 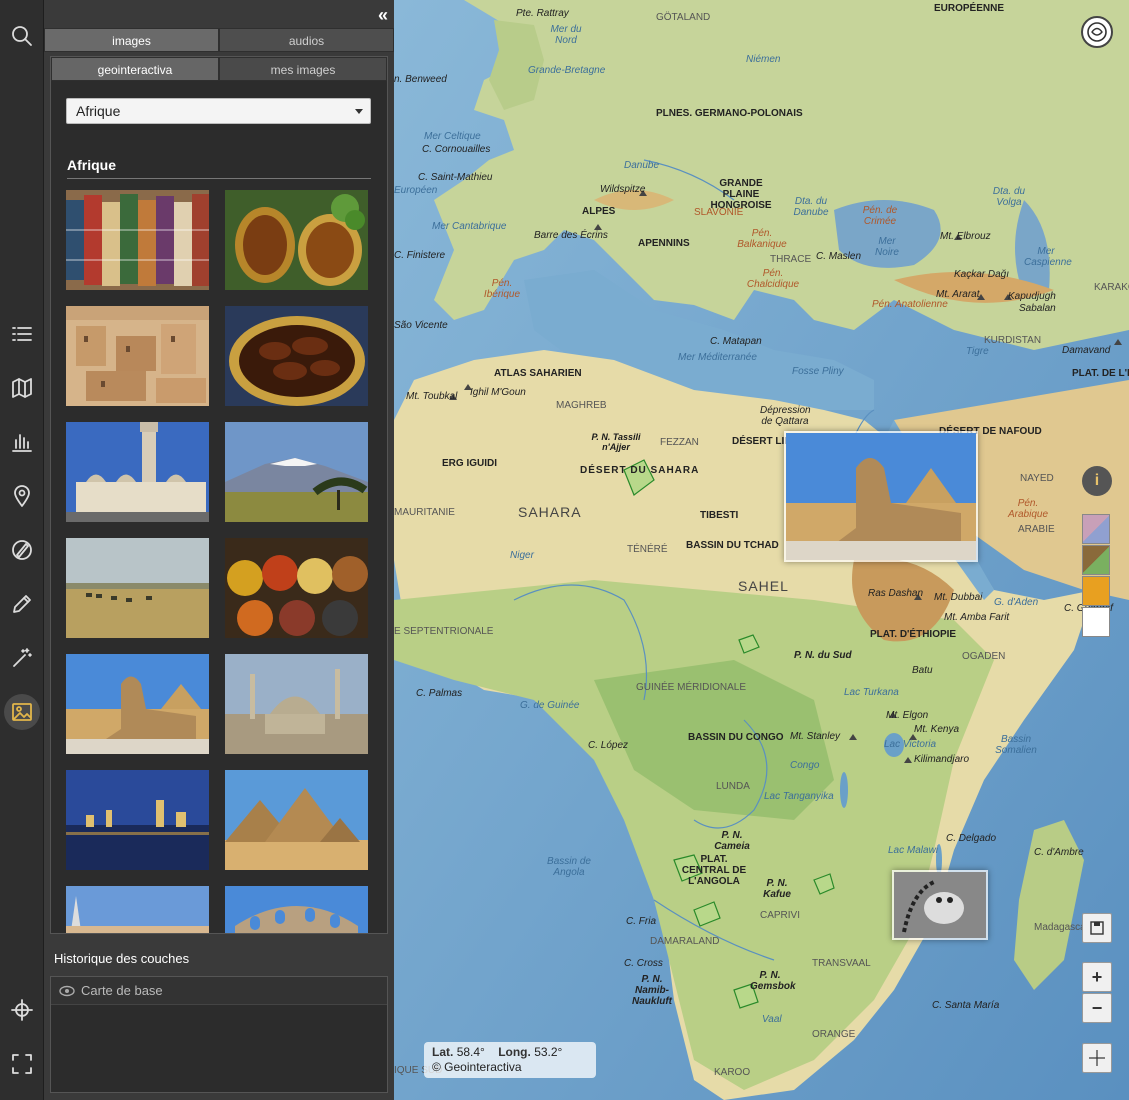 I want to click on map-label: TÉNÉRÉ, so click(x=647, y=549).